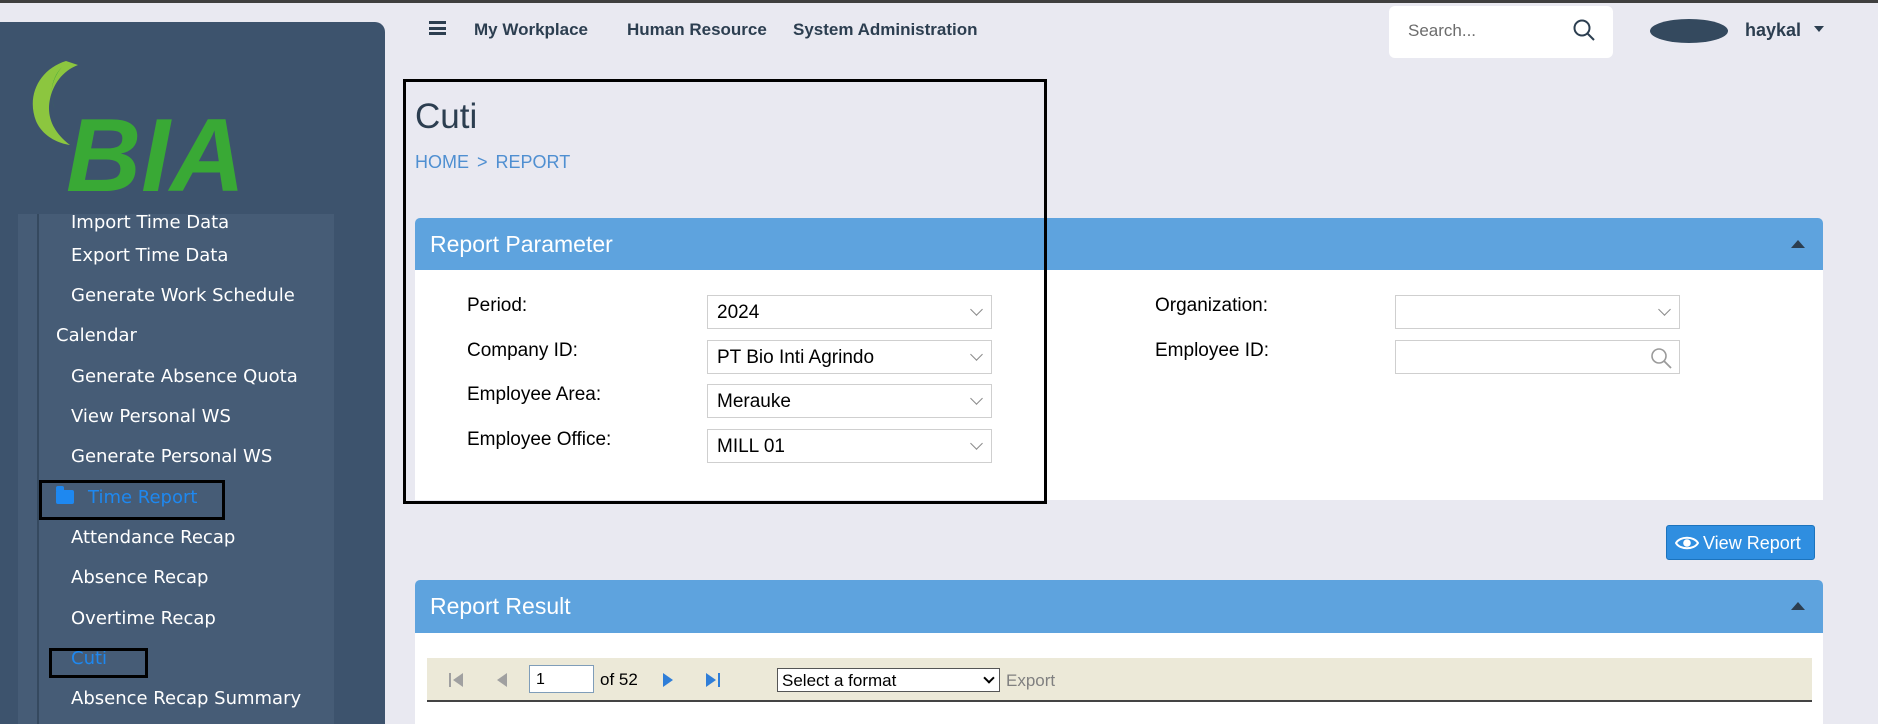 Image resolution: width=1878 pixels, height=724 pixels. Describe the element at coordinates (502, 680) in the screenshot. I see `previous-page-icon` at that location.